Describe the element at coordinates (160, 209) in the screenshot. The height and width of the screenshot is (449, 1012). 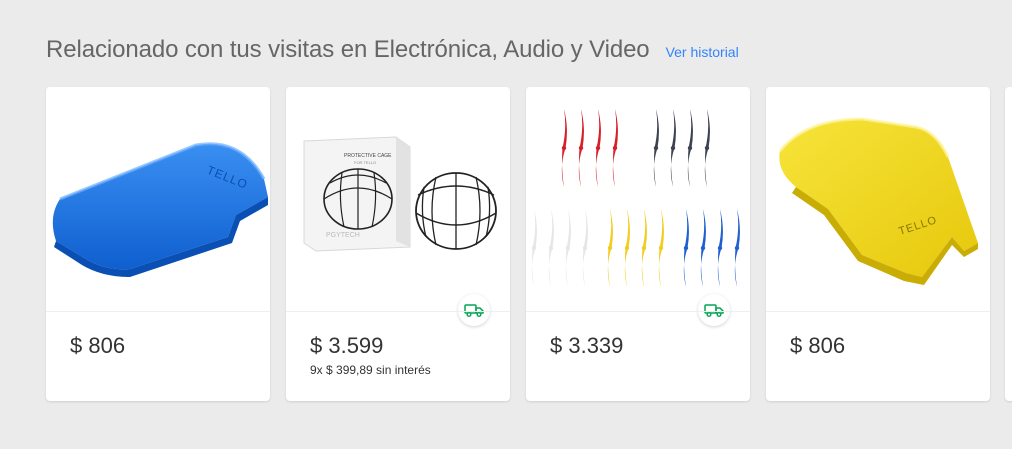
I see `blue-drone-cover-image: TELLO` at that location.